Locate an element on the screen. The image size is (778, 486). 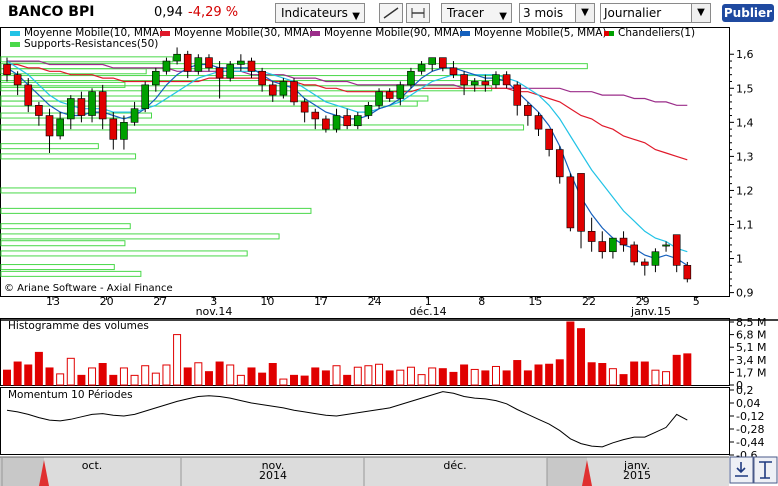
price-axis-label: 1,6 is located at coordinates (745, 54).